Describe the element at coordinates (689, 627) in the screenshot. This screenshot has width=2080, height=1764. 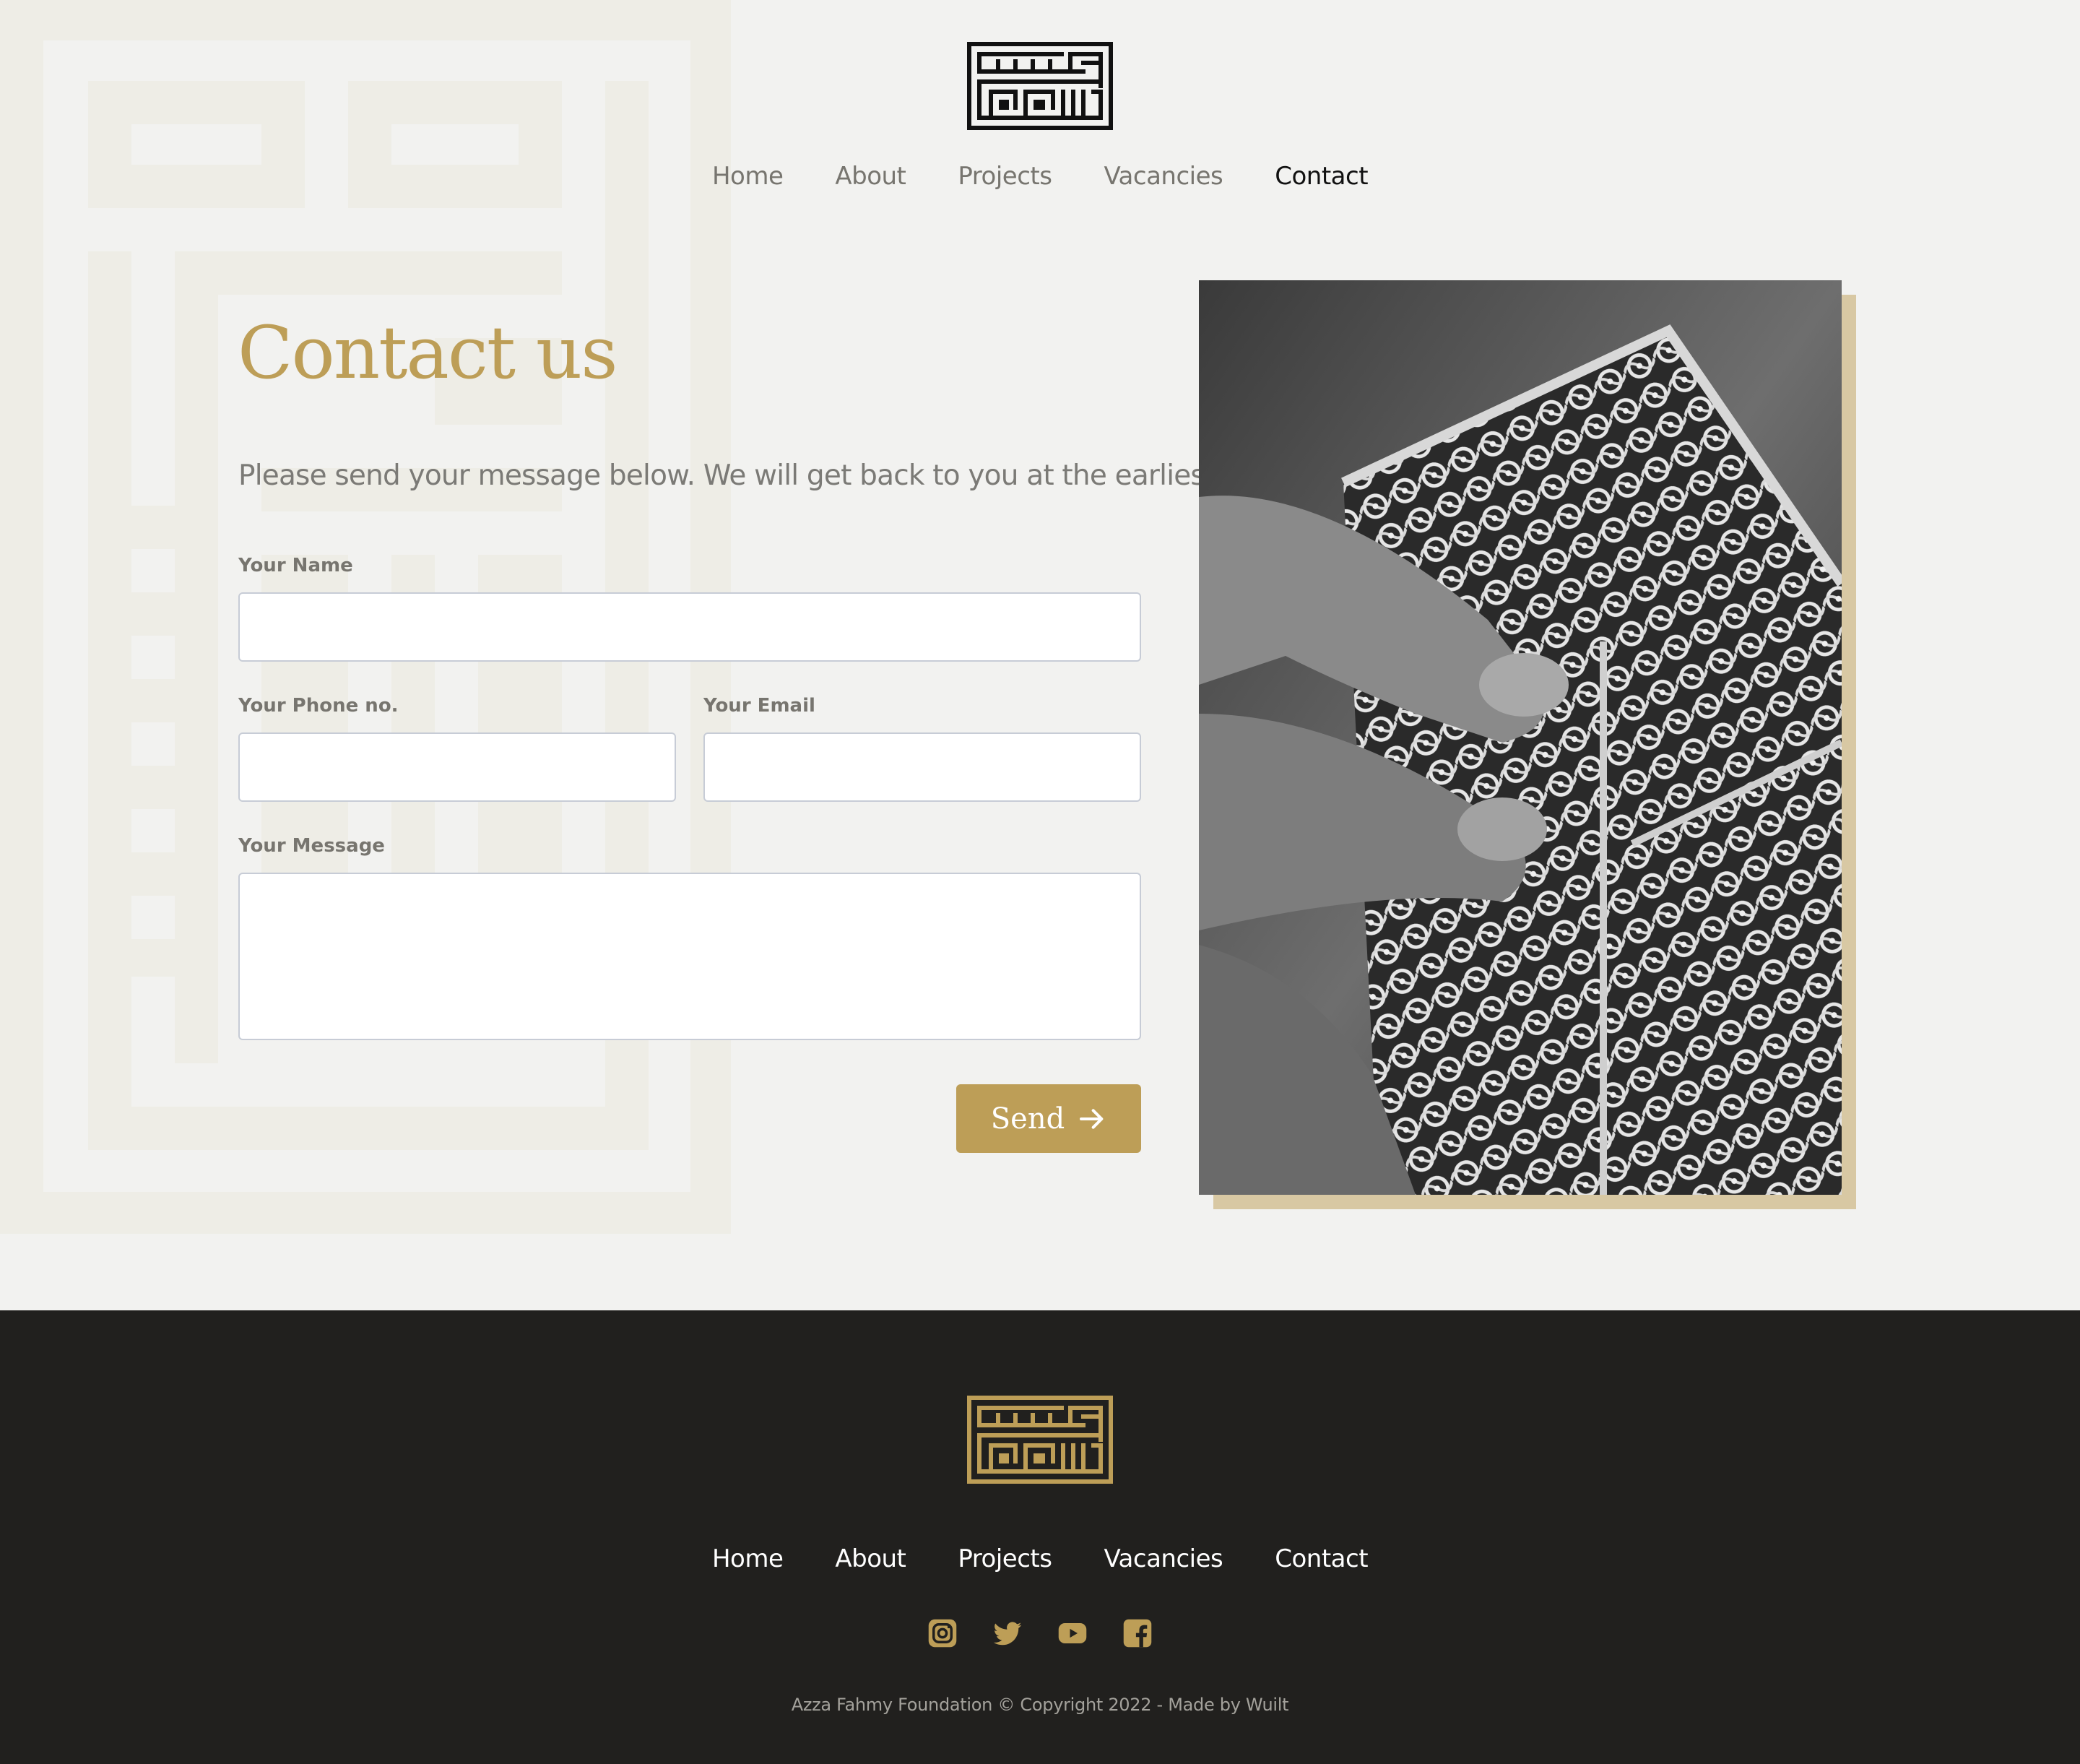
I see `name-input` at that location.